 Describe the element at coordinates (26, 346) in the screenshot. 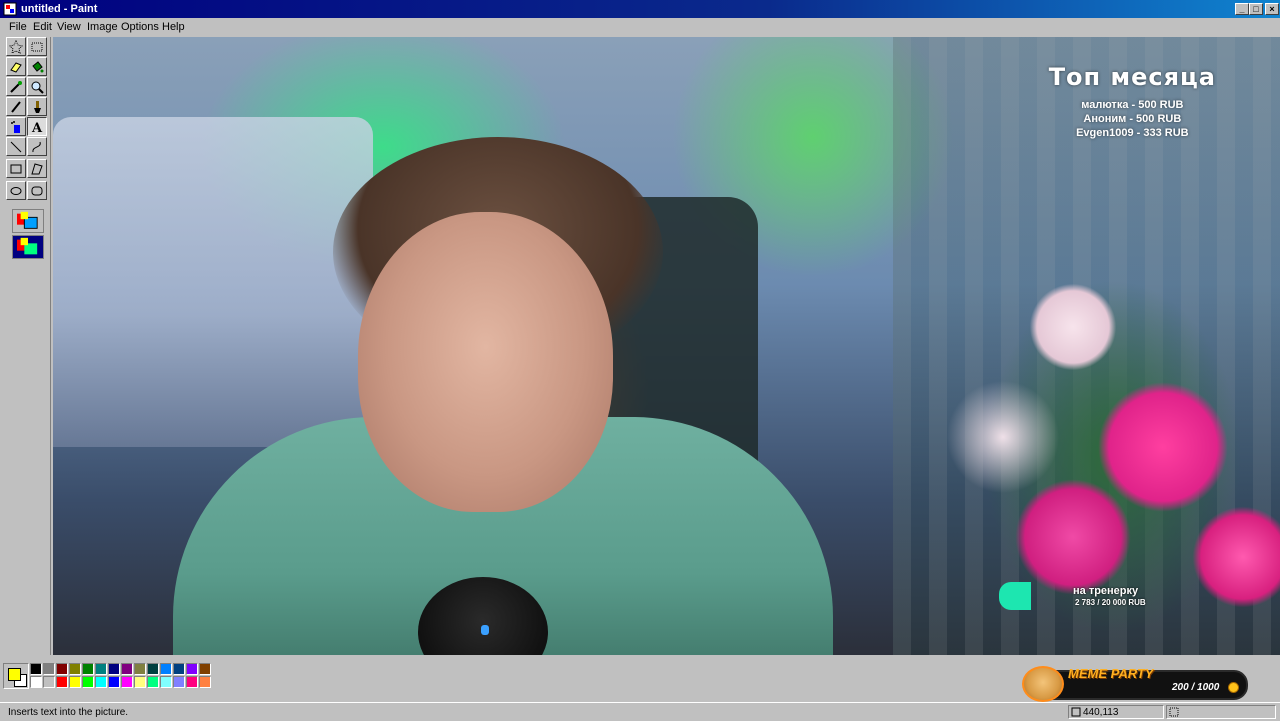

I see `tool-box: A` at that location.